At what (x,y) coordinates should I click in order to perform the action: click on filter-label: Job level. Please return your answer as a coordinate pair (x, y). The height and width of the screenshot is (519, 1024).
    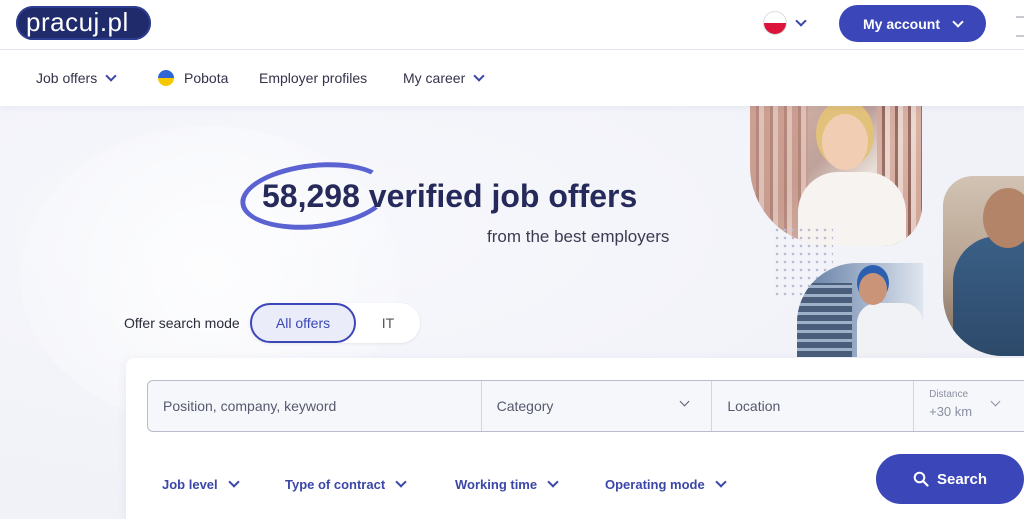
    Looking at the image, I should click on (190, 484).